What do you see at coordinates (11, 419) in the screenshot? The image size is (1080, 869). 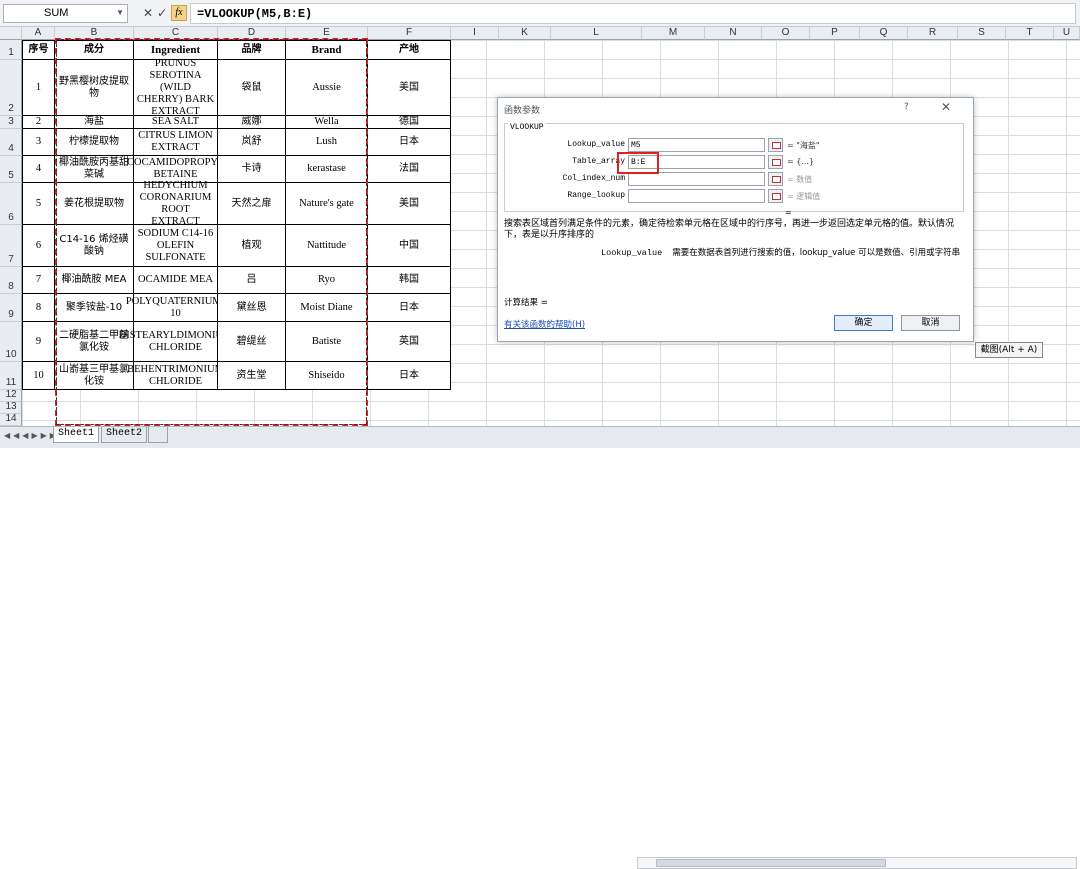 I see `row-header: 14` at bounding box center [11, 419].